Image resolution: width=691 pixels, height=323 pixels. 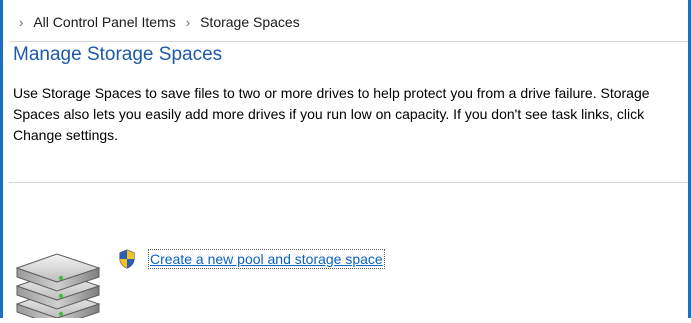 What do you see at coordinates (59, 285) in the screenshot?
I see `storage-drives-icon` at bounding box center [59, 285].